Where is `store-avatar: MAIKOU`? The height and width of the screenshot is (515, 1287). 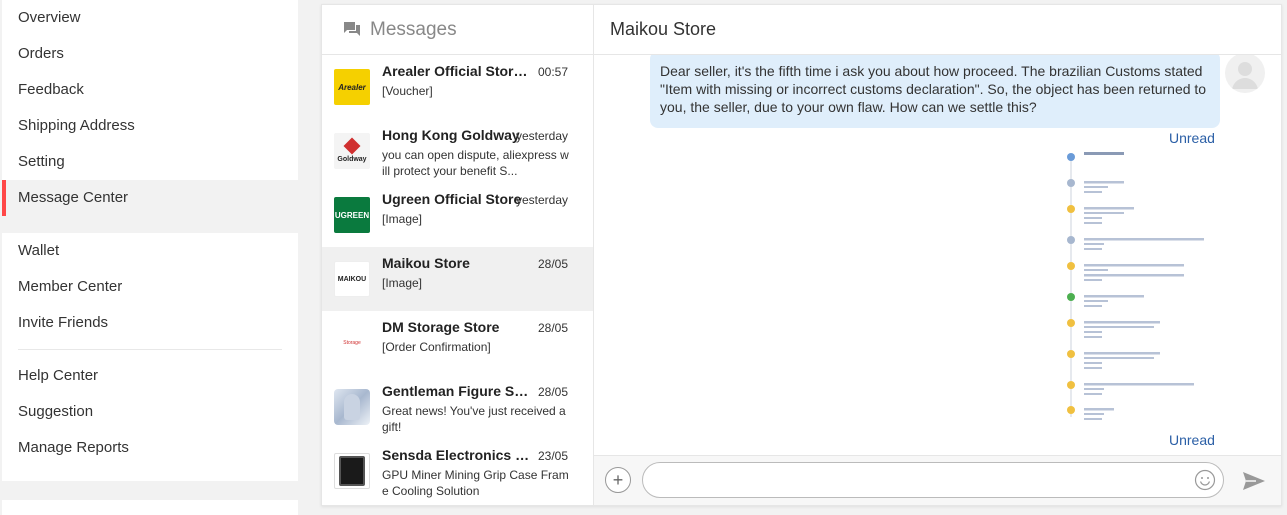
store-avatar: MAIKOU is located at coordinates (352, 279).